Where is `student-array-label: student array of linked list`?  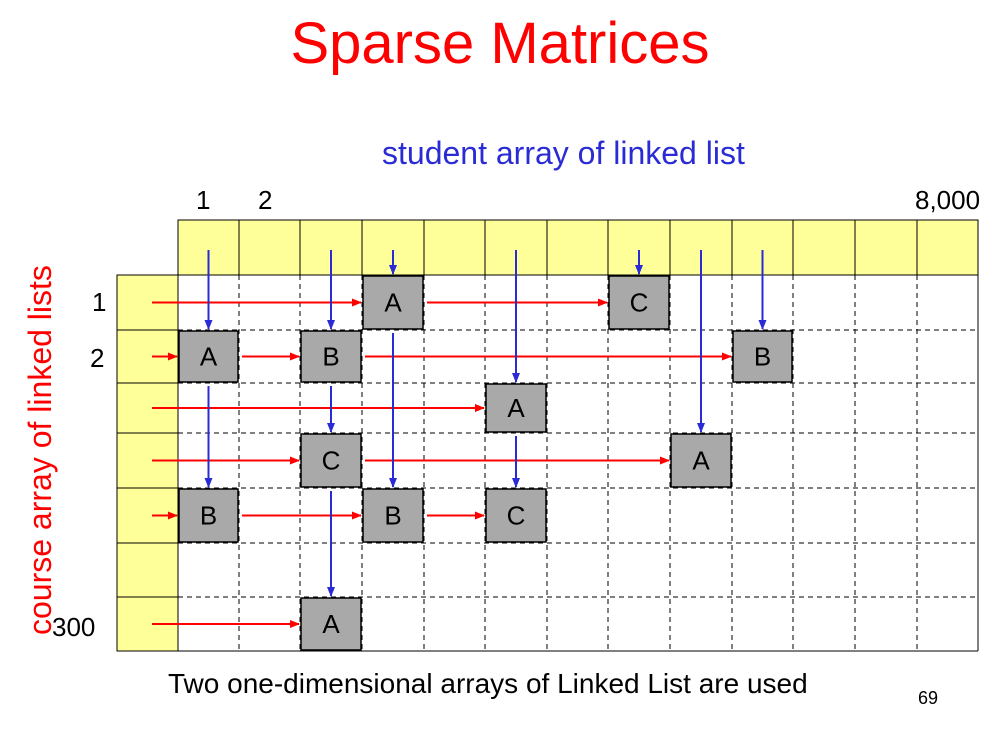 student-array-label: student array of linked list is located at coordinates (563, 153).